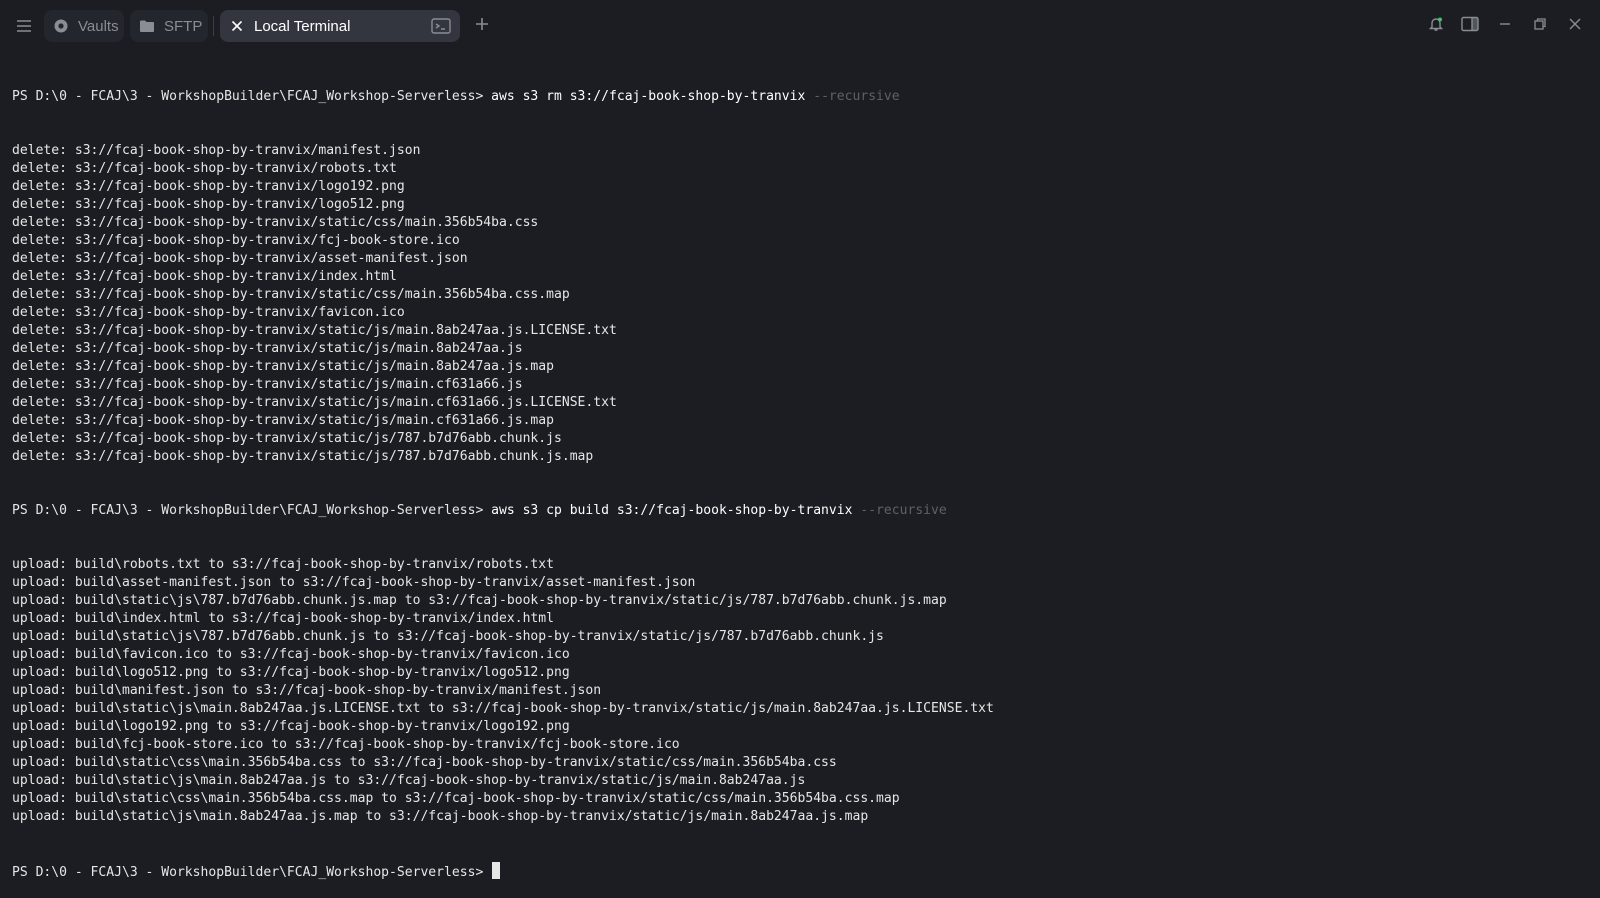 The width and height of the screenshot is (1600, 898). What do you see at coordinates (800, 26) in the screenshot?
I see `title-bar: Vaults SFTP Local Terminal` at bounding box center [800, 26].